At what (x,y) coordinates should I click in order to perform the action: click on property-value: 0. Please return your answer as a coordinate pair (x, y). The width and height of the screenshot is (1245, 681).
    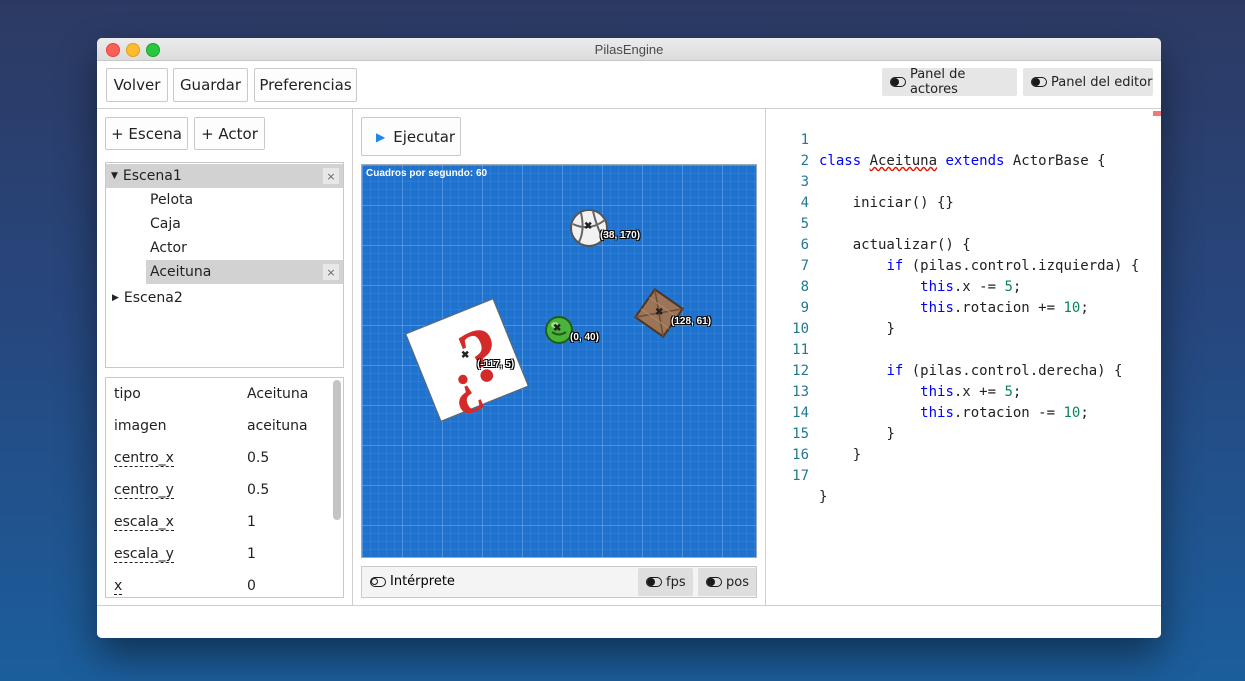
    Looking at the image, I should click on (251, 586).